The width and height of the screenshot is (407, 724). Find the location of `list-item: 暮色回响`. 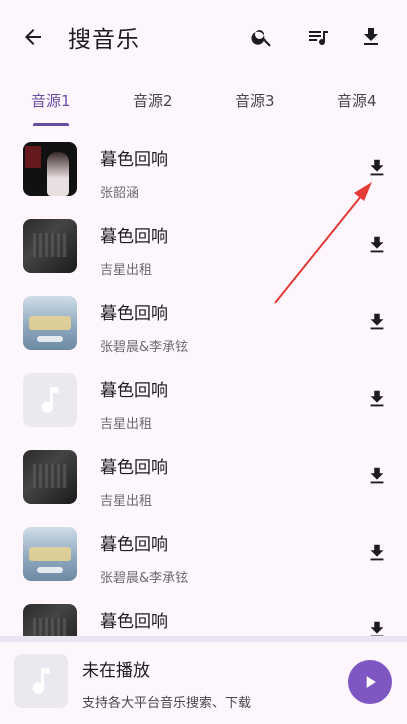

list-item: 暮色回响 is located at coordinates (203, 615).